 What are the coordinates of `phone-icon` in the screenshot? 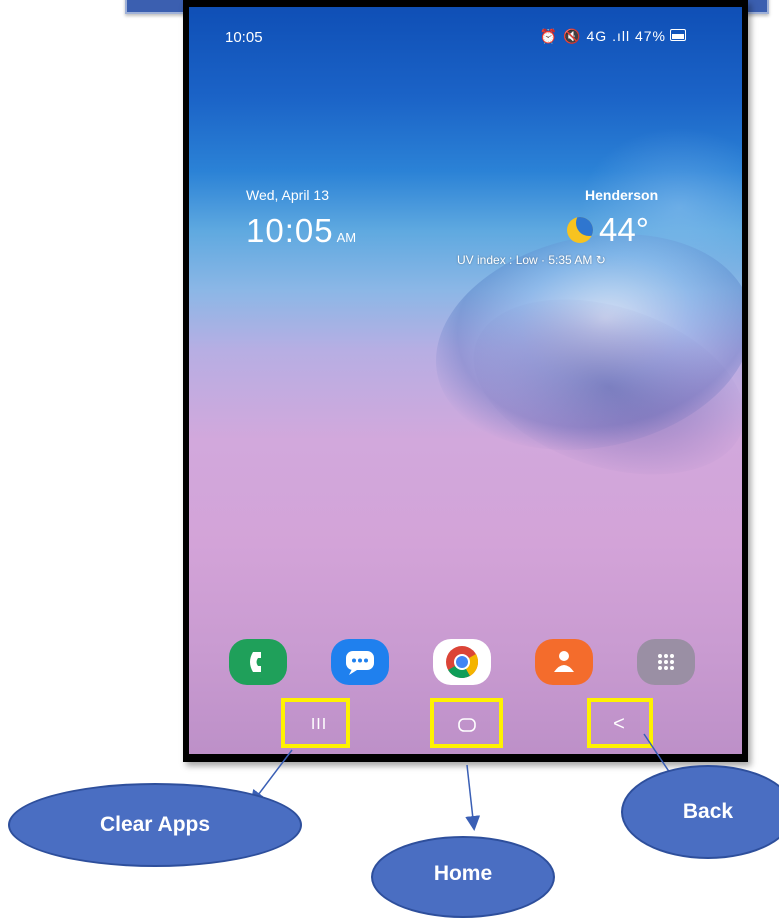 It's located at (255, 662).